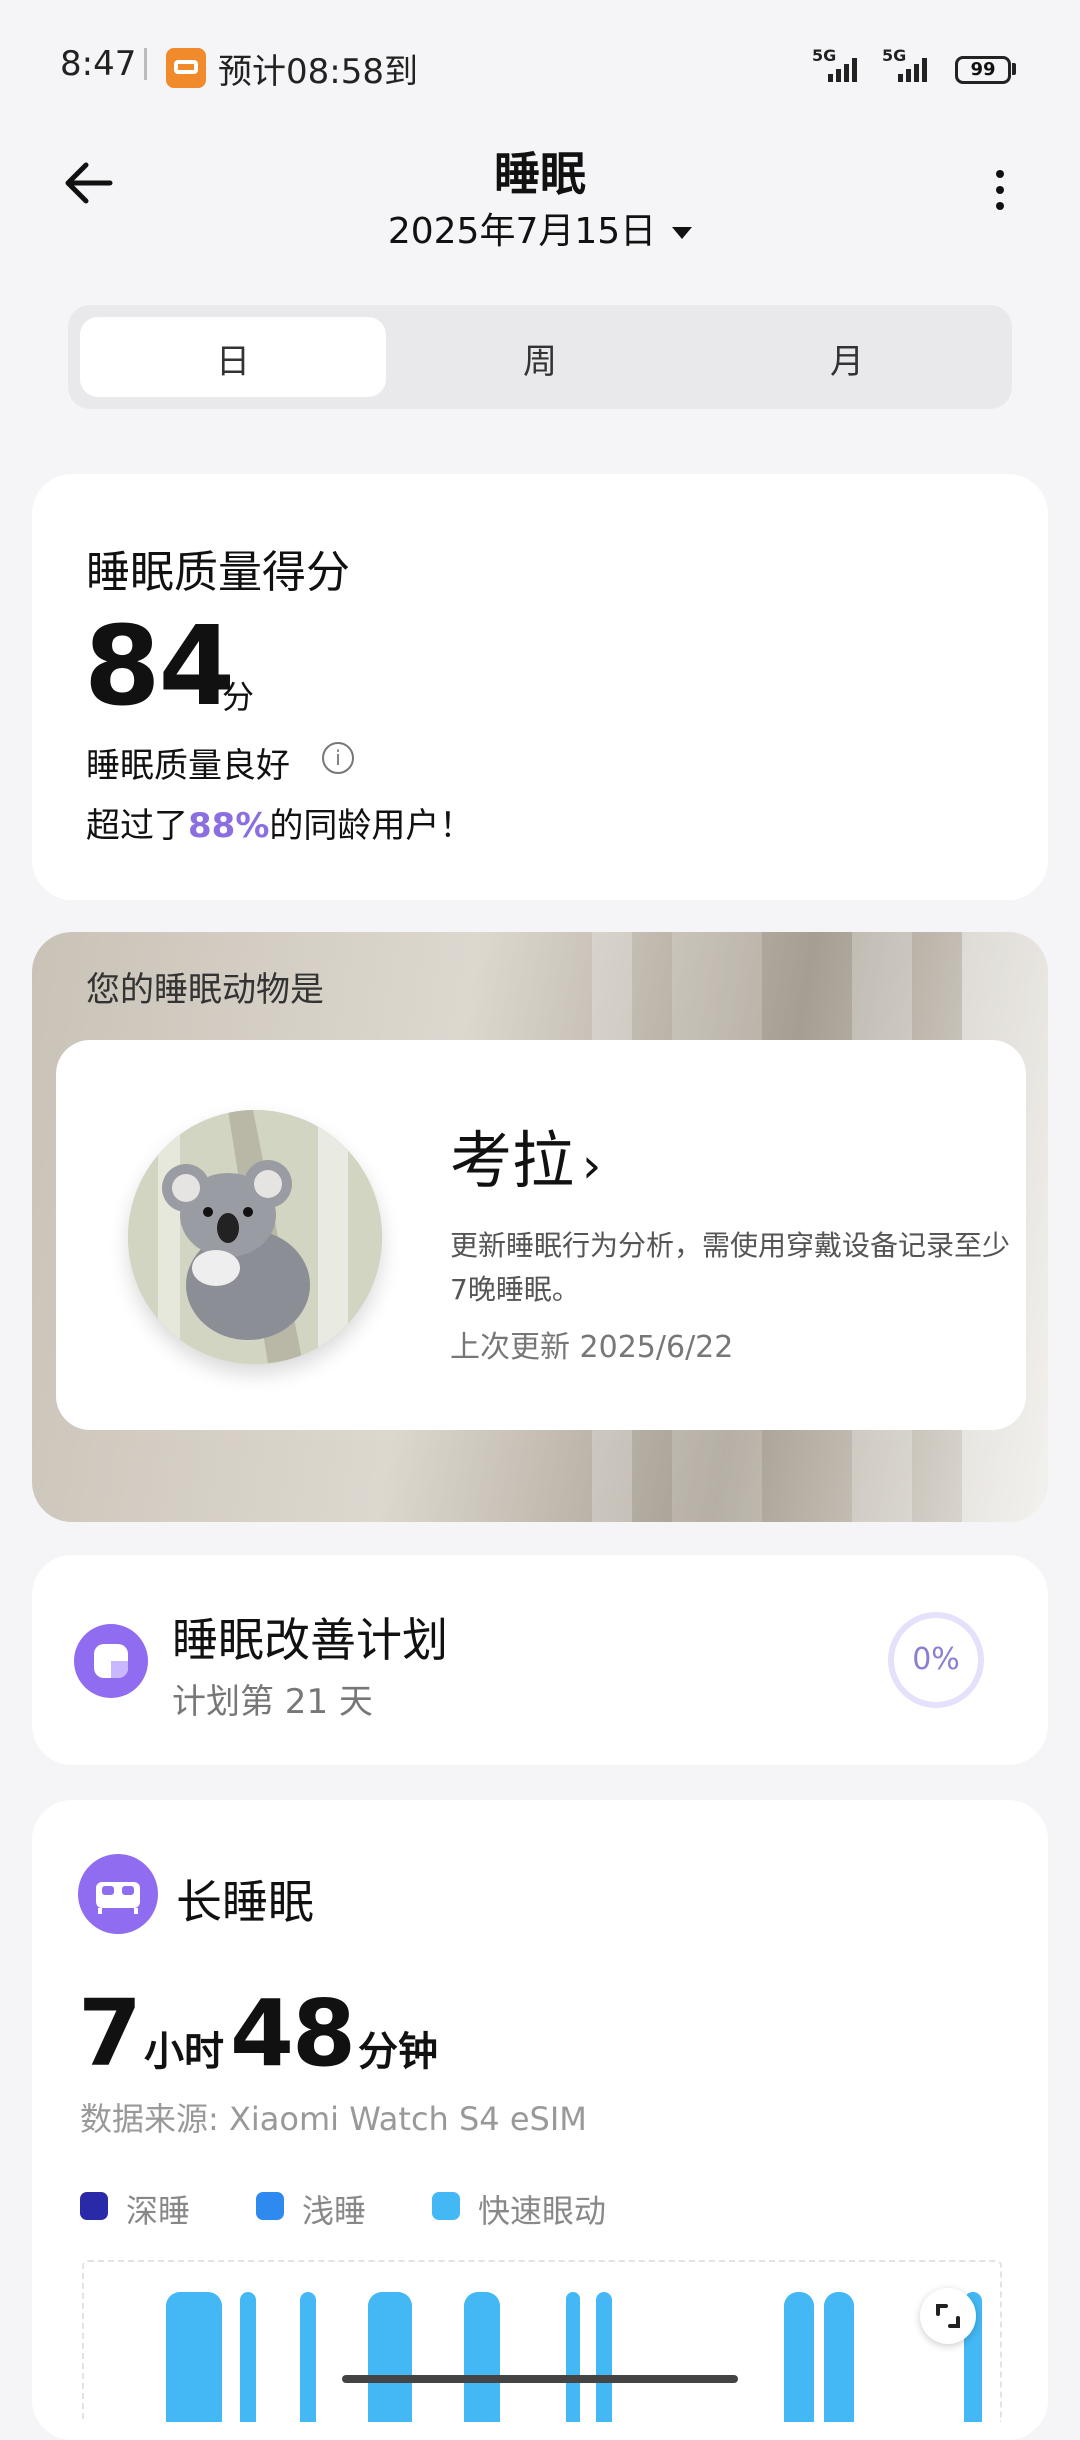 This screenshot has width=1080, height=2440. I want to click on legend-rem-swatch, so click(446, 2206).